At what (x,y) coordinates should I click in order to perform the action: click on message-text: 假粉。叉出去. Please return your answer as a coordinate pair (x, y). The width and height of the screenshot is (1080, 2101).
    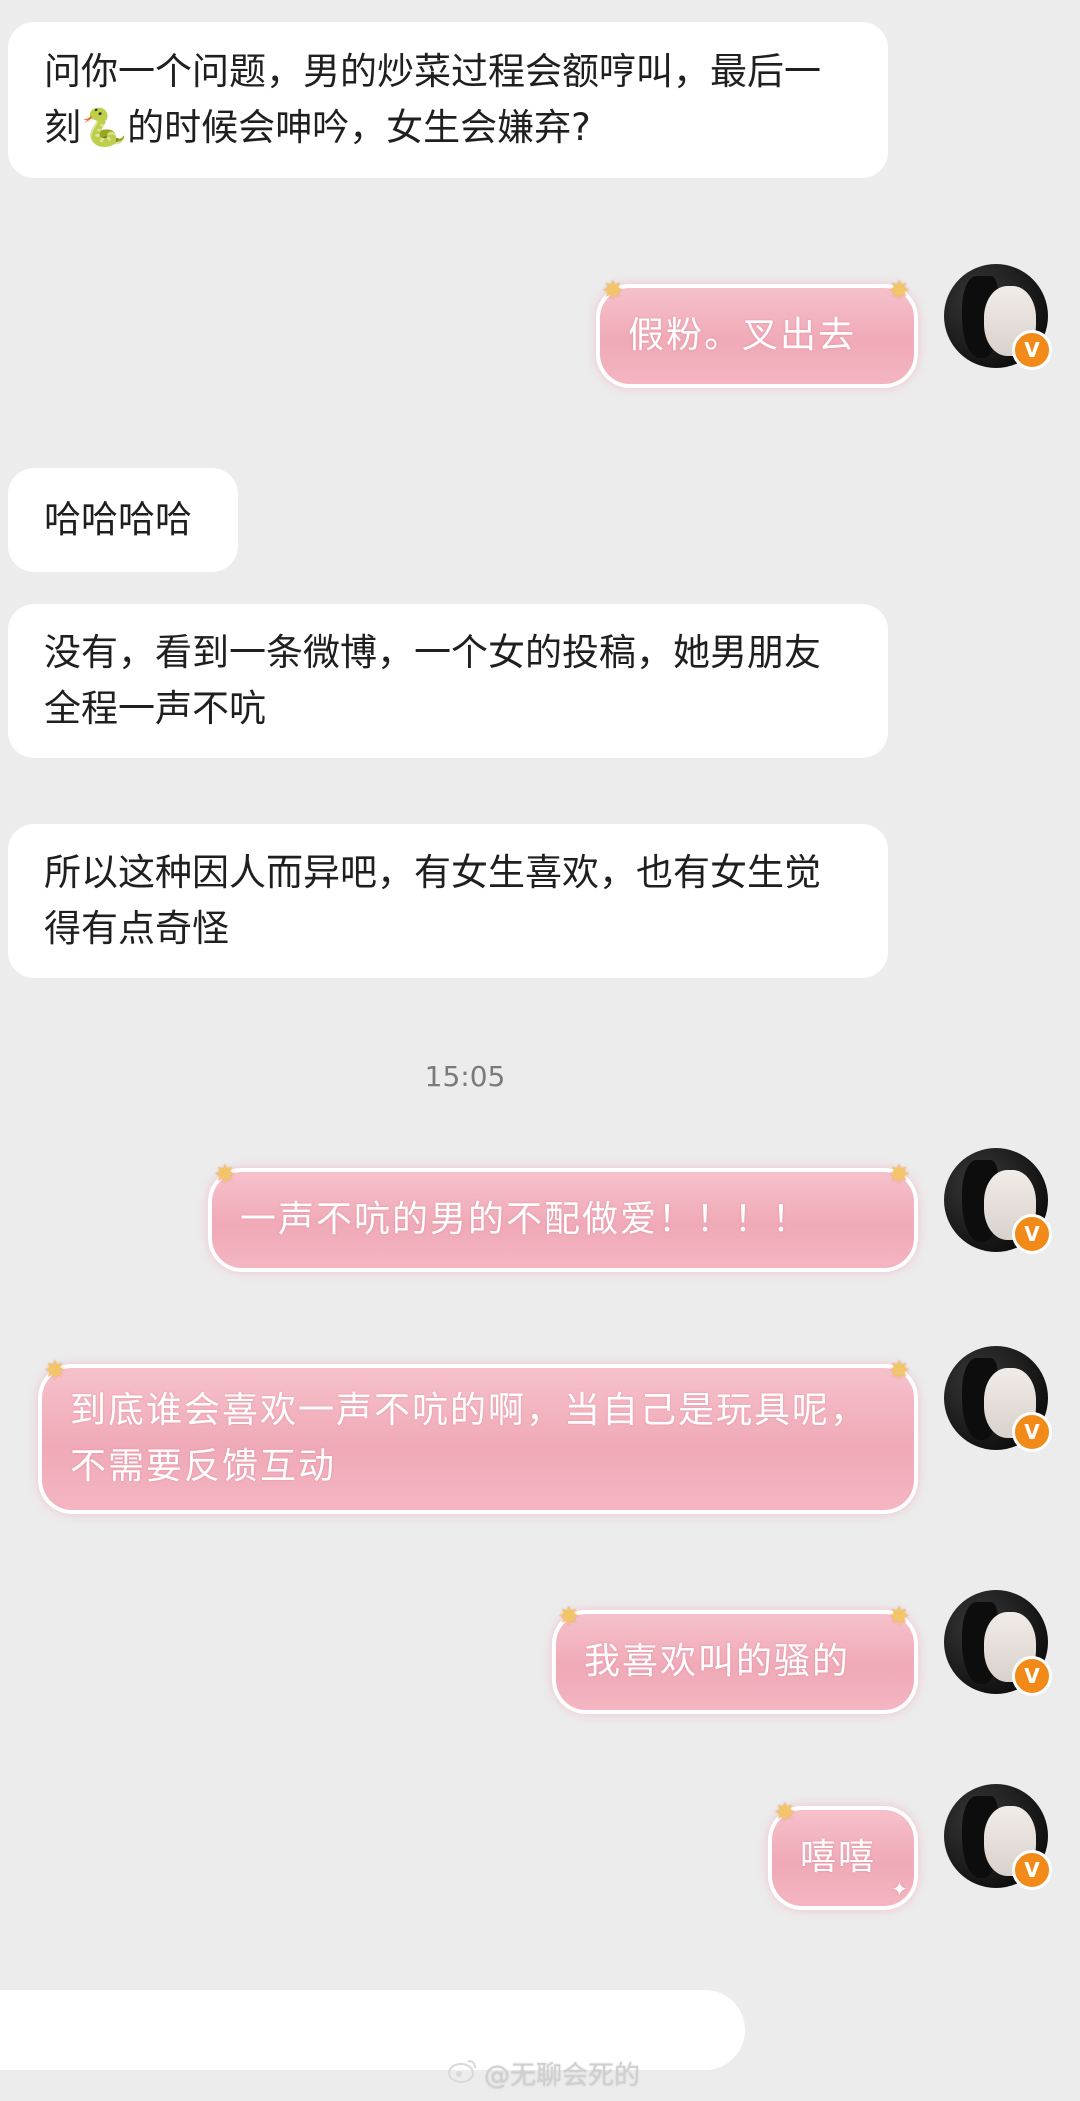
    Looking at the image, I should click on (742, 335).